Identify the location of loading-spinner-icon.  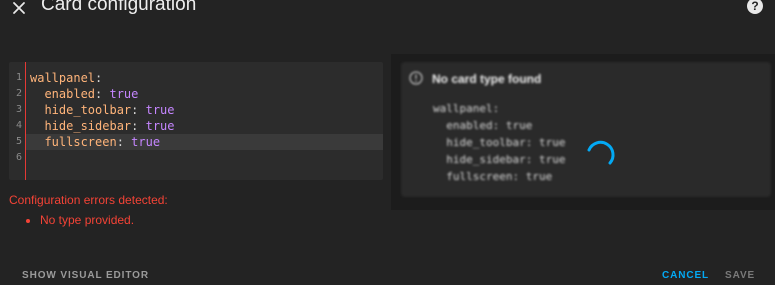
(601, 152).